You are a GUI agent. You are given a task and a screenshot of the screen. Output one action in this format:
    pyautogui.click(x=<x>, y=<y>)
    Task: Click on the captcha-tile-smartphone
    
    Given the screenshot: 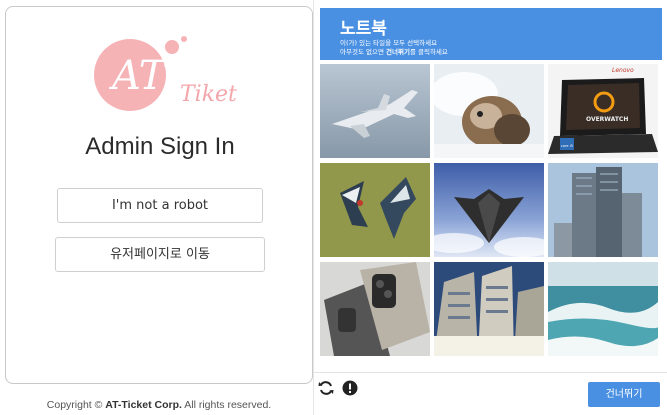 What is the action you would take?
    pyautogui.click(x=375, y=309)
    